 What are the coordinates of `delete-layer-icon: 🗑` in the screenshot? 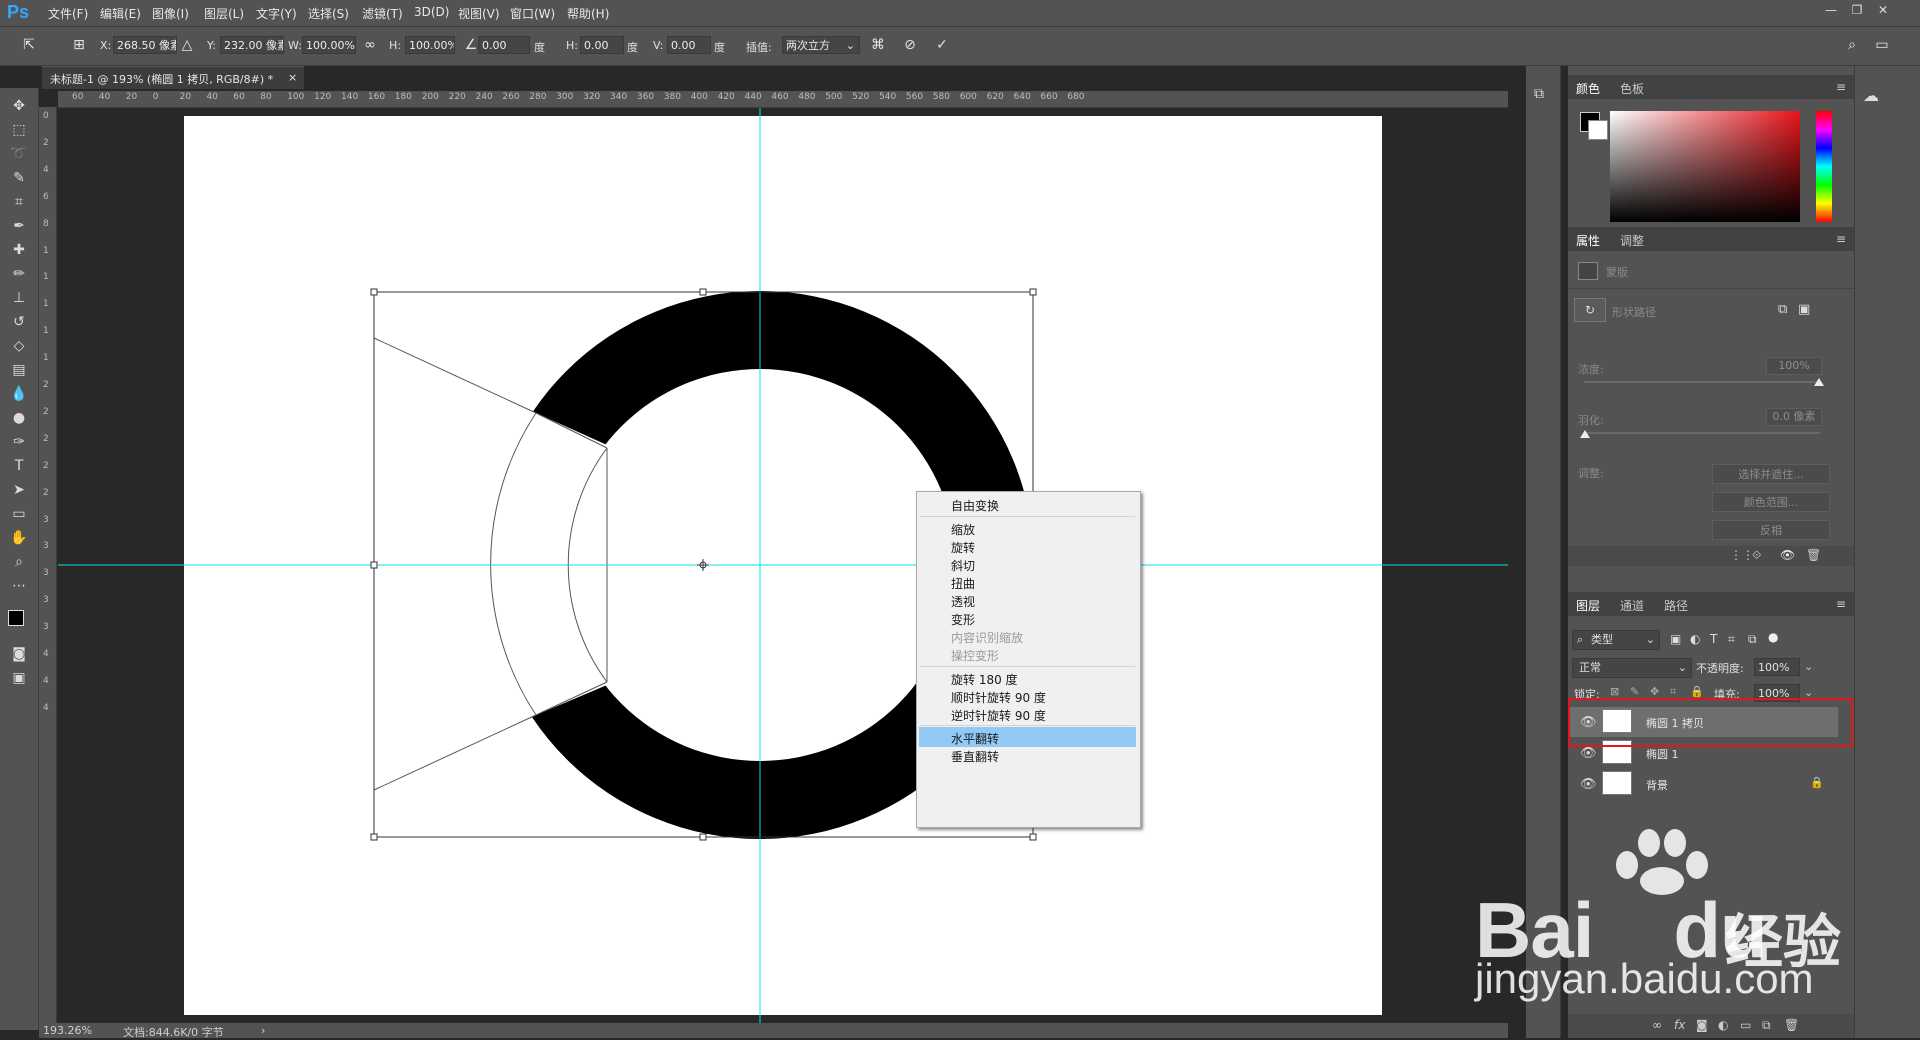 It's located at (1791, 1025).